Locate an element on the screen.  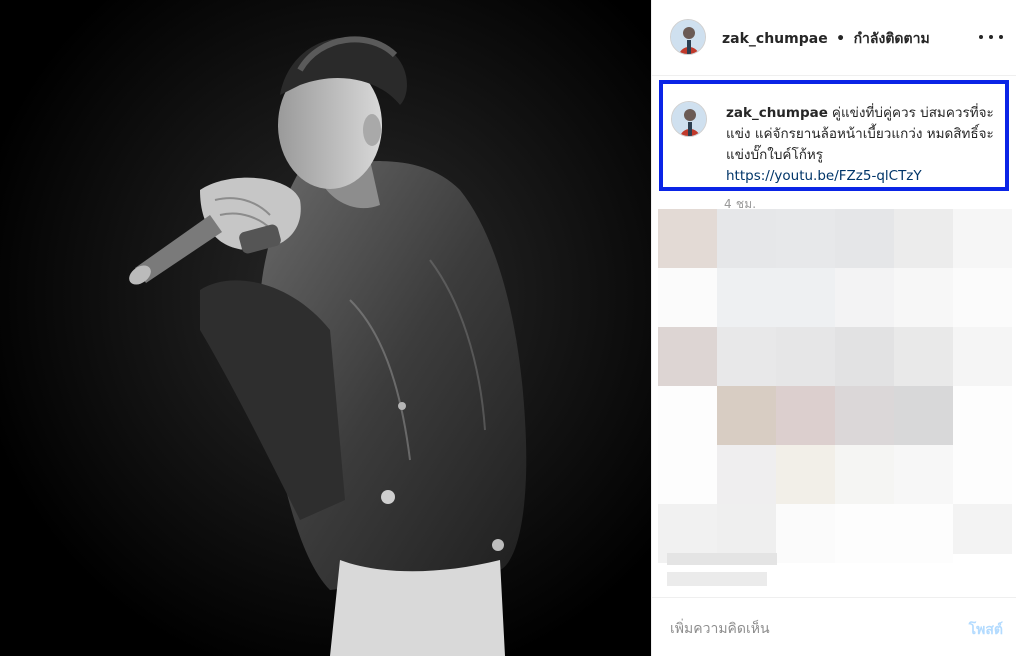
post-header: zak_chumpae • กำลังติดตาม is located at coordinates (834, 38).